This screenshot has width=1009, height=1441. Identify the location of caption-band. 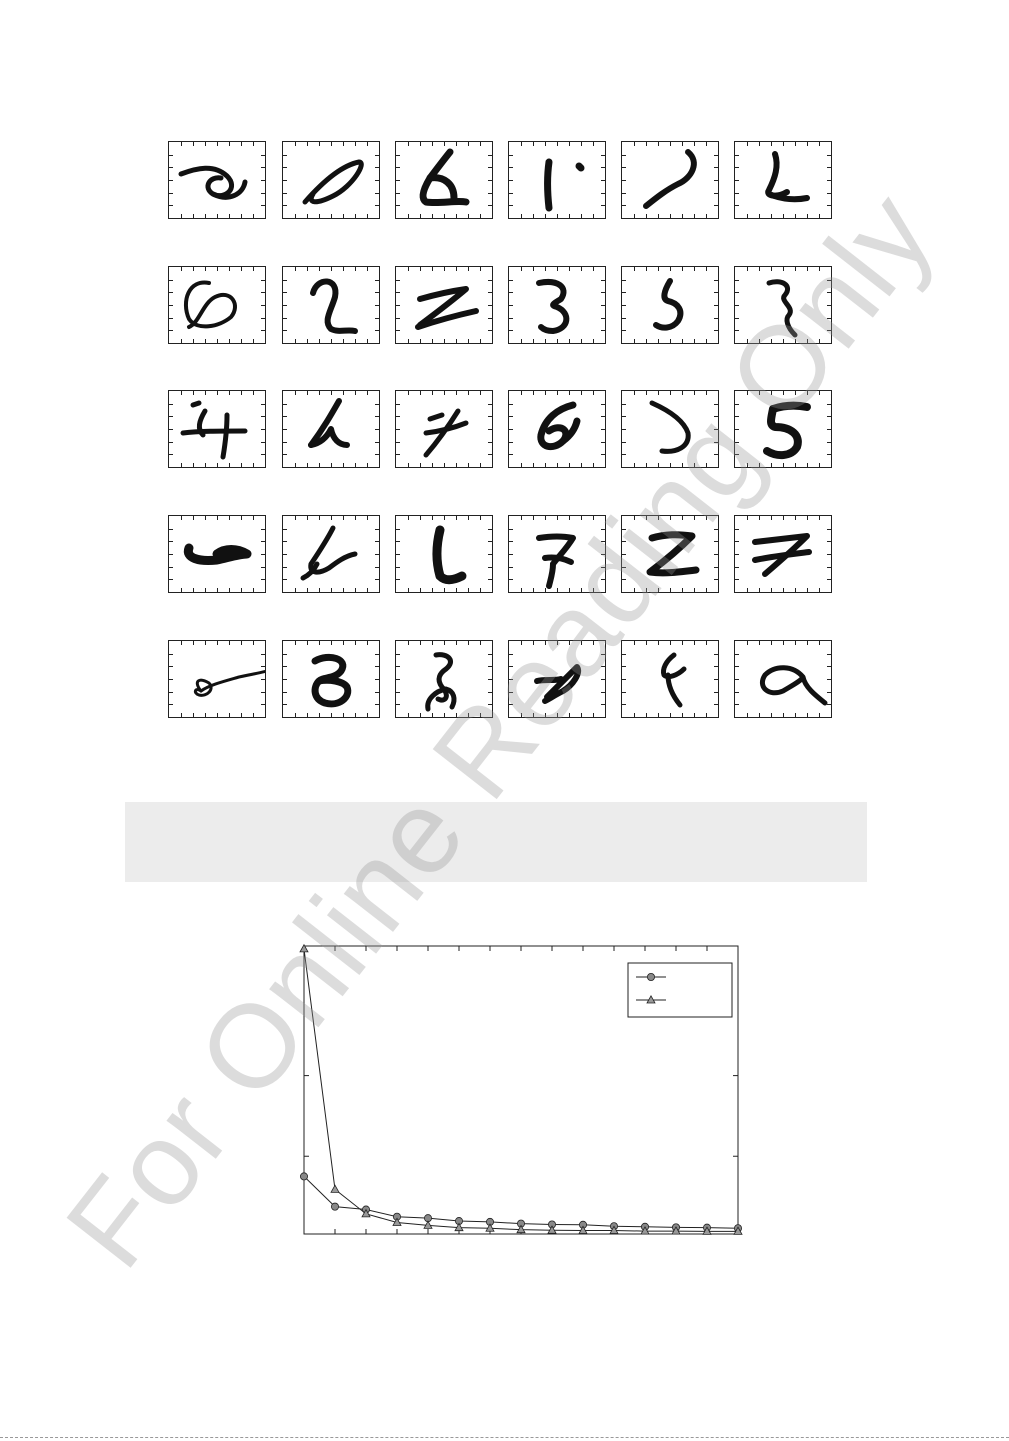
(496, 842).